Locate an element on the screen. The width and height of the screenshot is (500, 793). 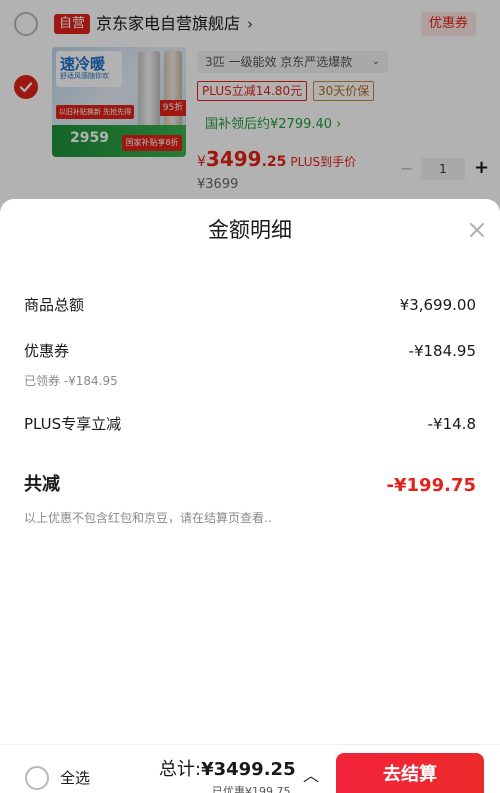
sheet-title: 金额明细 is located at coordinates (250, 230).